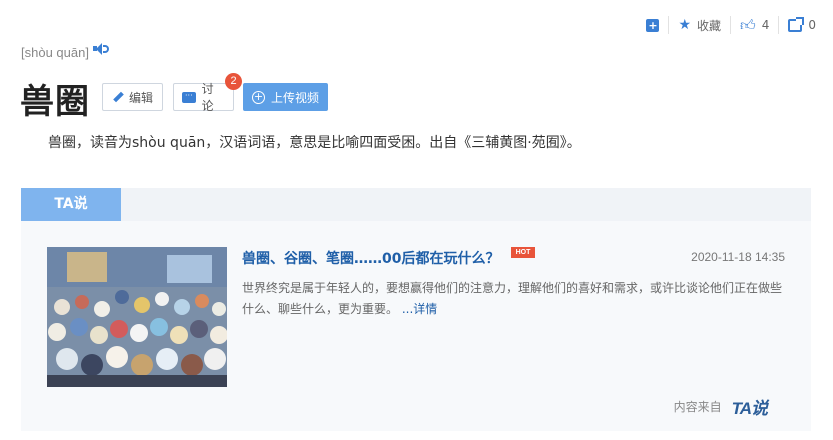 The height and width of the screenshot is (440, 833). I want to click on ta-tab-bar: TA说, so click(416, 204).